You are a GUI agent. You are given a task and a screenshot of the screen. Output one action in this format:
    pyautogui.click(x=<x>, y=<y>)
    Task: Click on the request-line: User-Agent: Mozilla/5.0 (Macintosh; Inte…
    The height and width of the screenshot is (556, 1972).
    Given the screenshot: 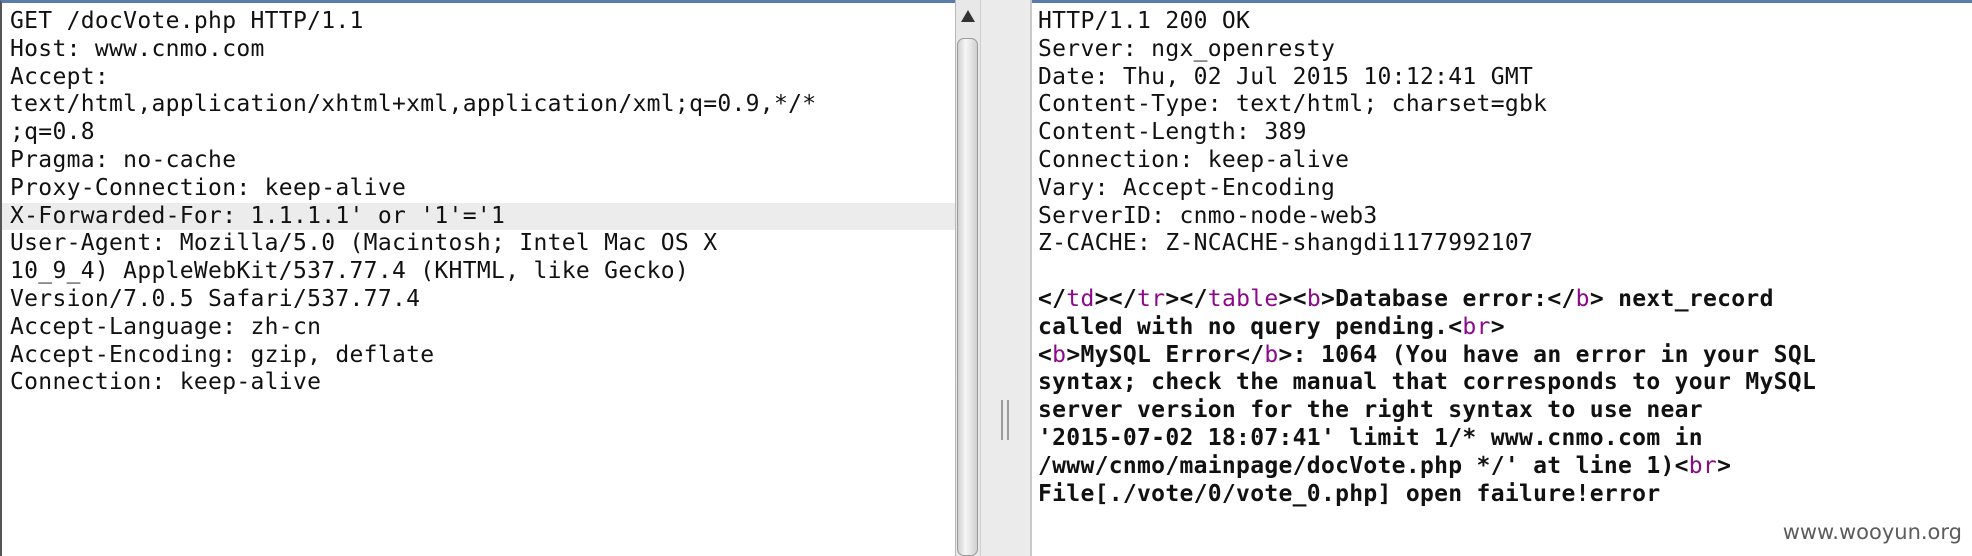 What is the action you would take?
    pyautogui.click(x=364, y=243)
    